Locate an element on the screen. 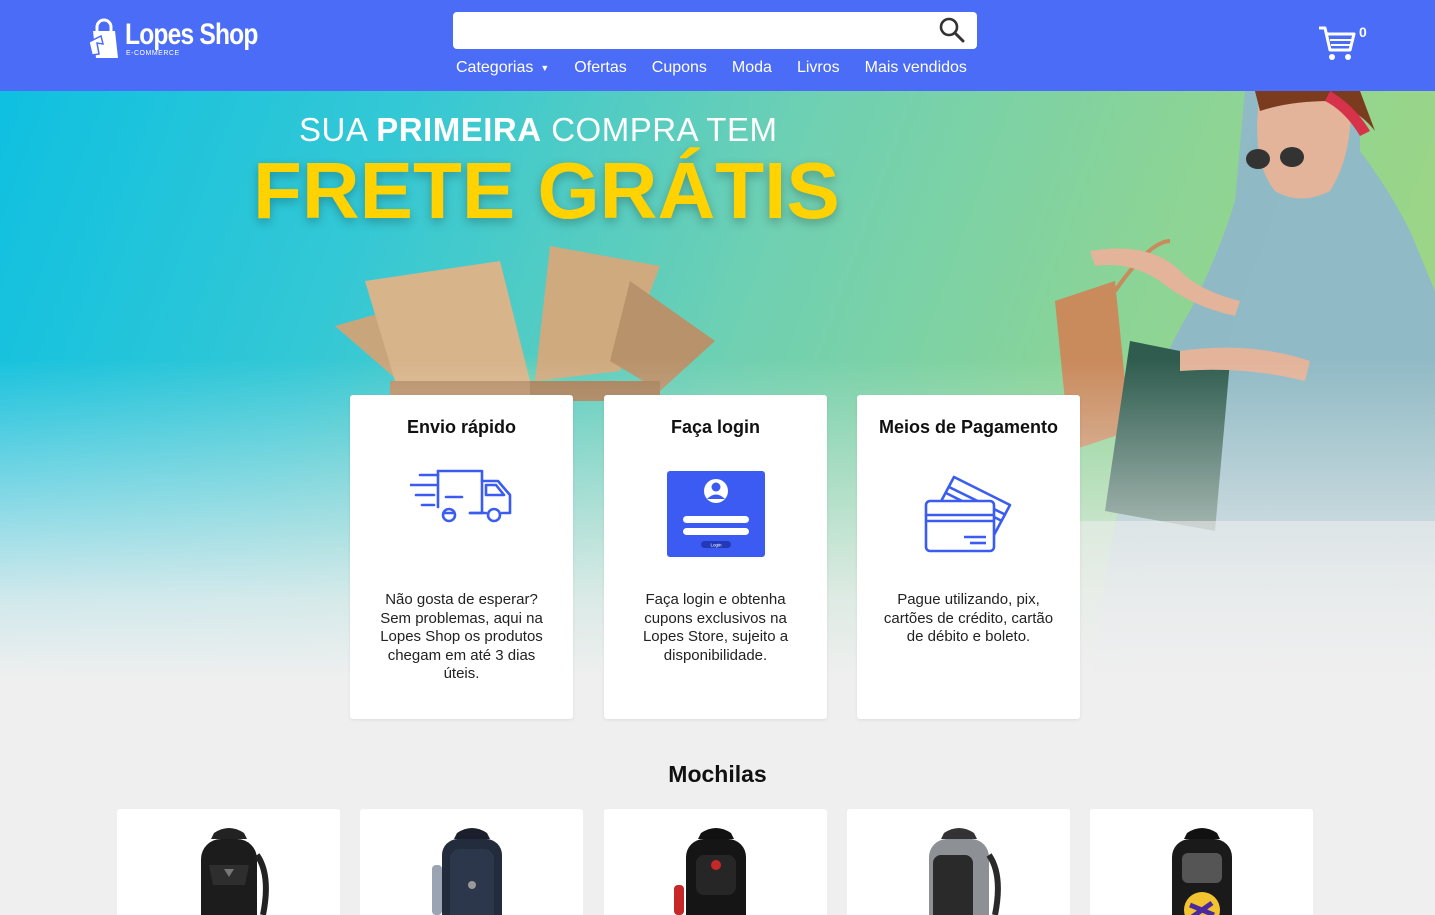 Image resolution: width=1435 pixels, height=915 pixels. cart-count-badge: 0 is located at coordinates (1363, 32).